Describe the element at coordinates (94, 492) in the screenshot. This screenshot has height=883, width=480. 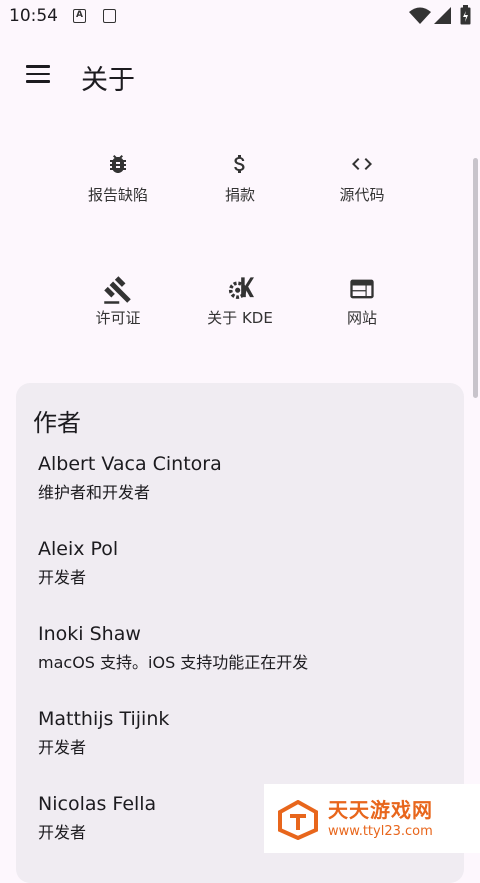
I see `author-role: 维护者和开发者` at that location.